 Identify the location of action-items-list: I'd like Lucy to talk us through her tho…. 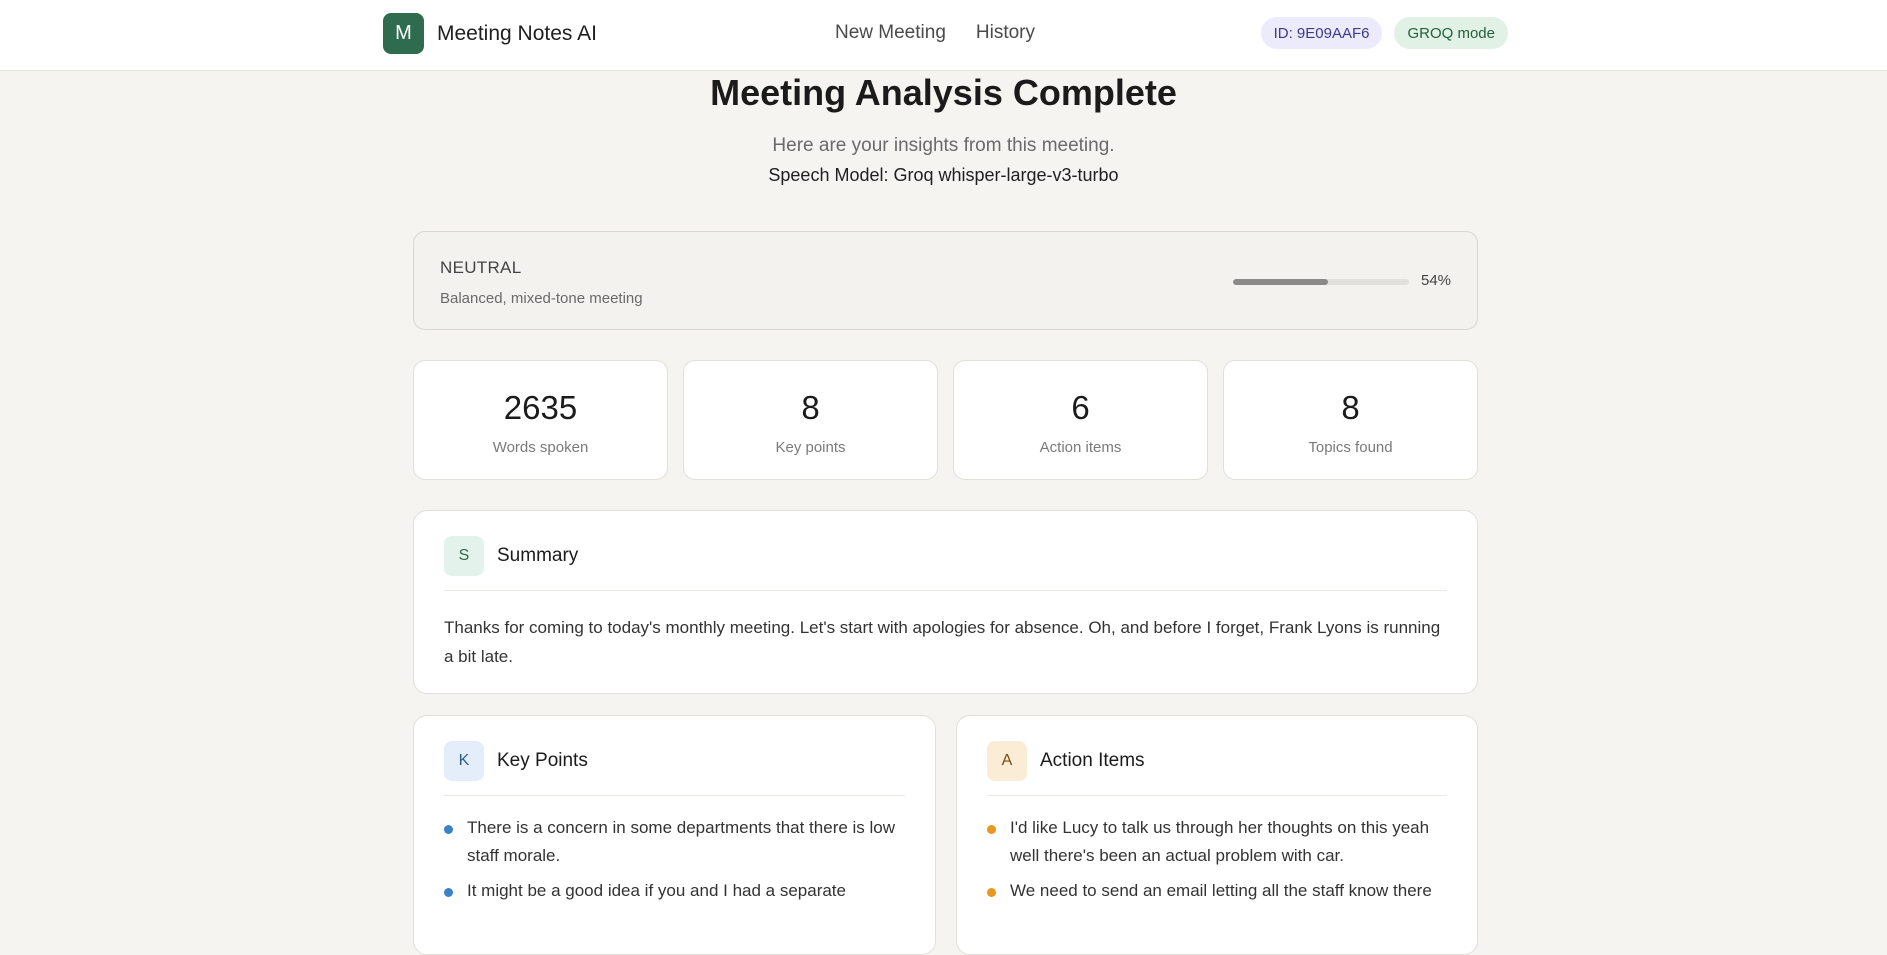
(1217, 863).